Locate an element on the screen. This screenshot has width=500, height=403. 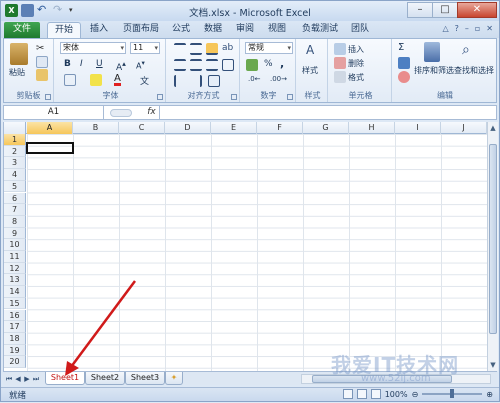
font-size-select: 11 is located at coordinates (145, 48).